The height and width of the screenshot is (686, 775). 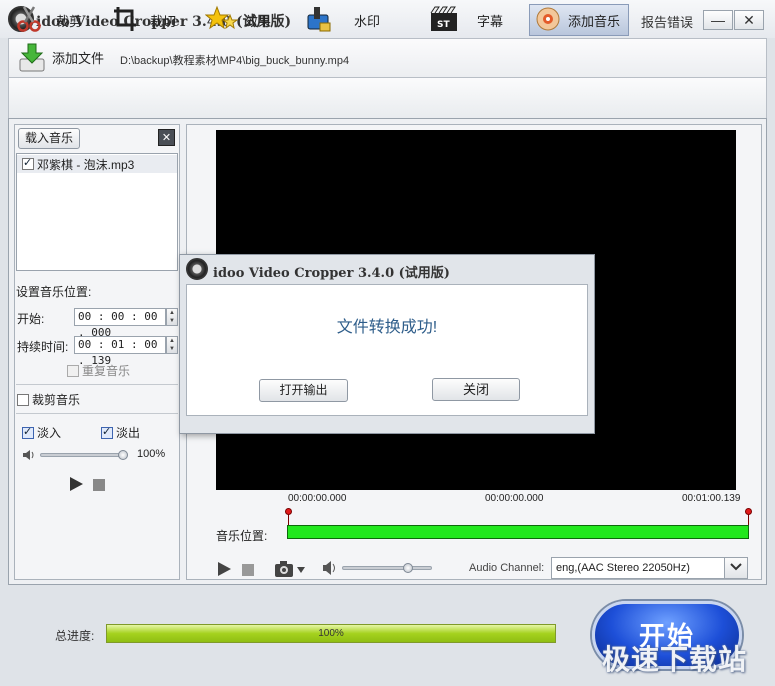 I want to click on total-progress-bar: 100%, so click(x=331, y=633).